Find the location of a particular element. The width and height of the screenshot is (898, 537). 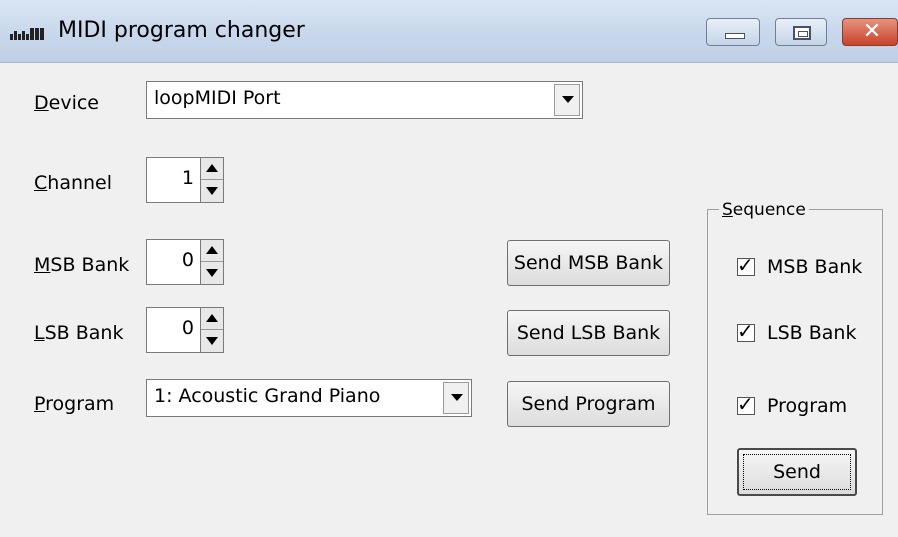

msb-bank-stepper: 0 is located at coordinates (186, 262).